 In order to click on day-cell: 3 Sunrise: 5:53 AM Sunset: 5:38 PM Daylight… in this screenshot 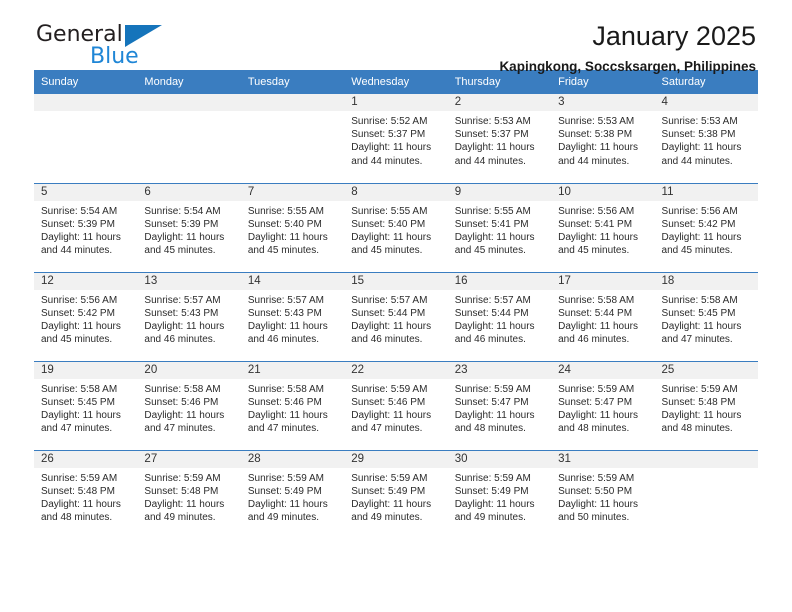, I will do `click(603, 138)`.